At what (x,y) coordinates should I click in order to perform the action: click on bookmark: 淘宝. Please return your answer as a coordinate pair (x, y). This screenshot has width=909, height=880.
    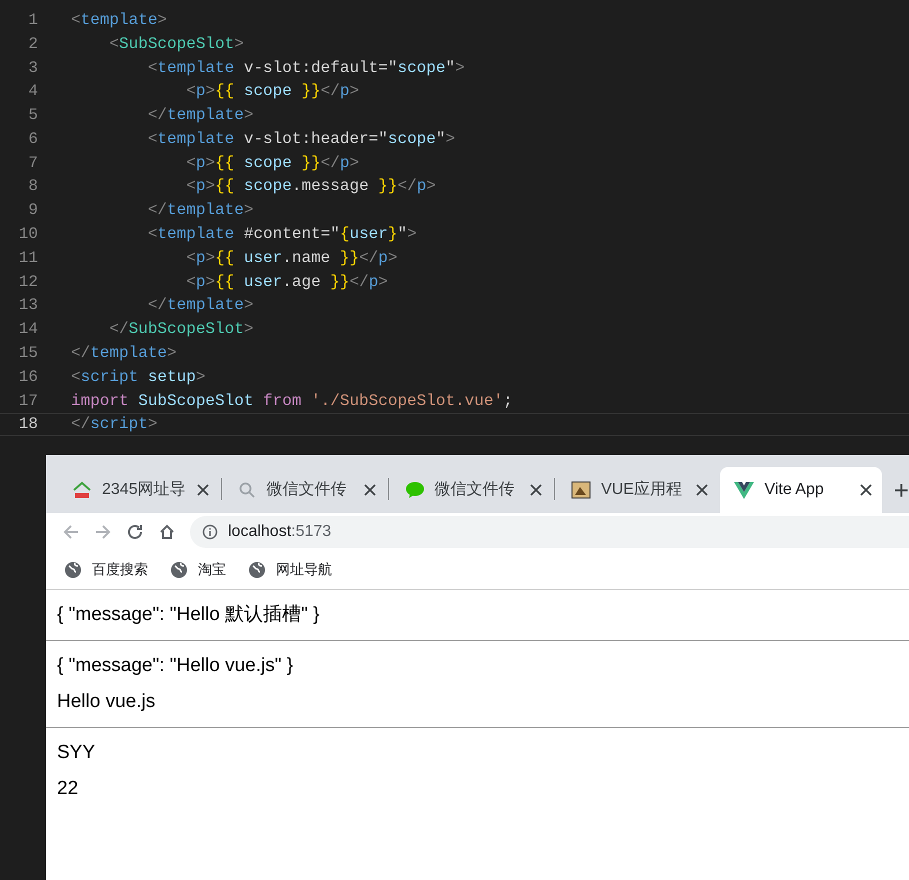
    Looking at the image, I should click on (198, 569).